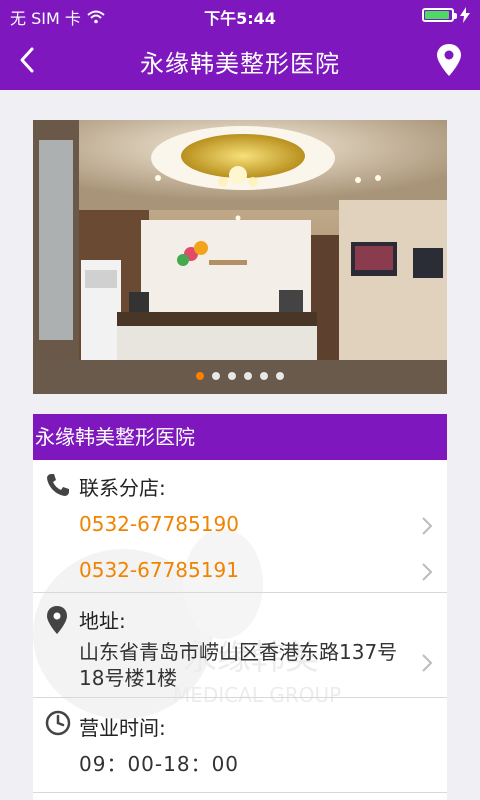 The image size is (480, 800). Describe the element at coordinates (465, 15) in the screenshot. I see `charging-icon` at that location.